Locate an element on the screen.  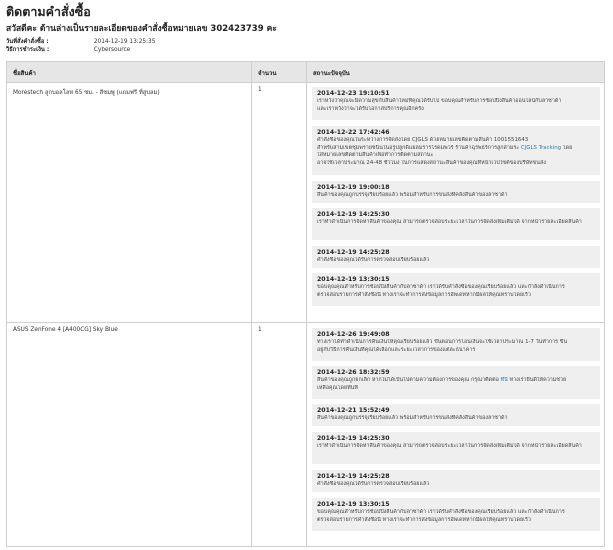
header-quantity: จำนวน is located at coordinates (267, 73).